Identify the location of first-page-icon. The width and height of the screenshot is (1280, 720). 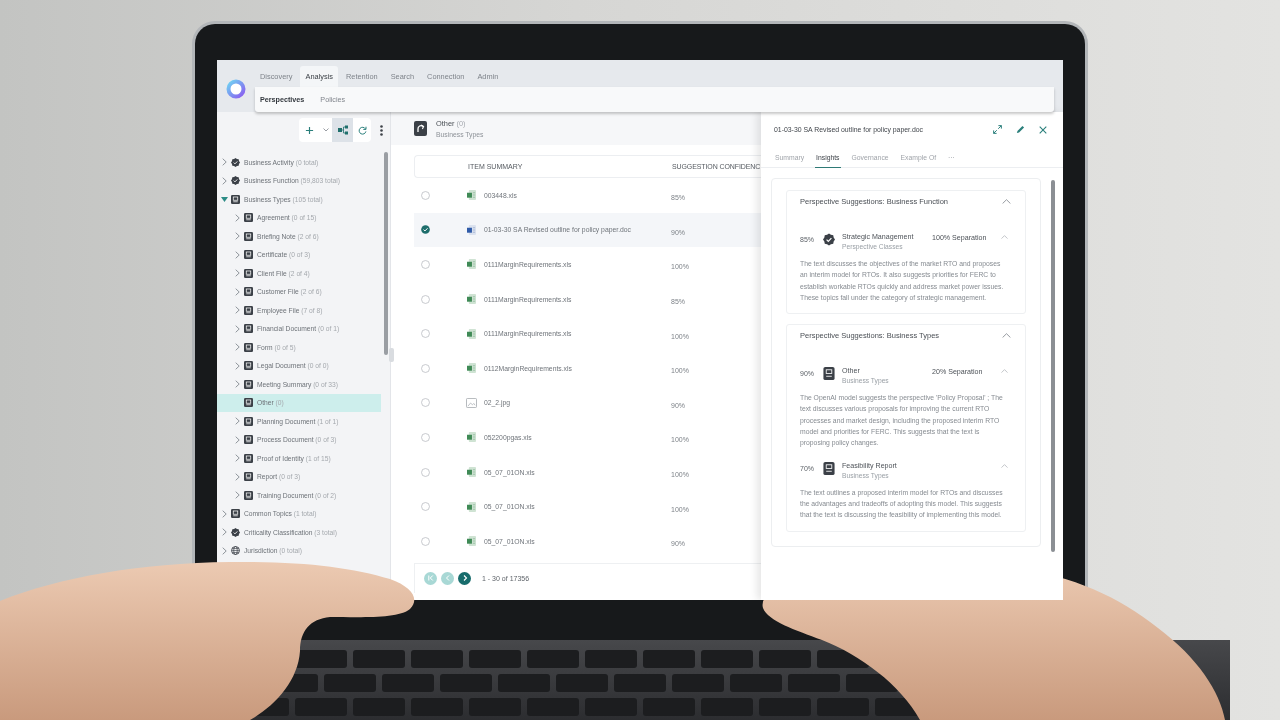
(430, 578).